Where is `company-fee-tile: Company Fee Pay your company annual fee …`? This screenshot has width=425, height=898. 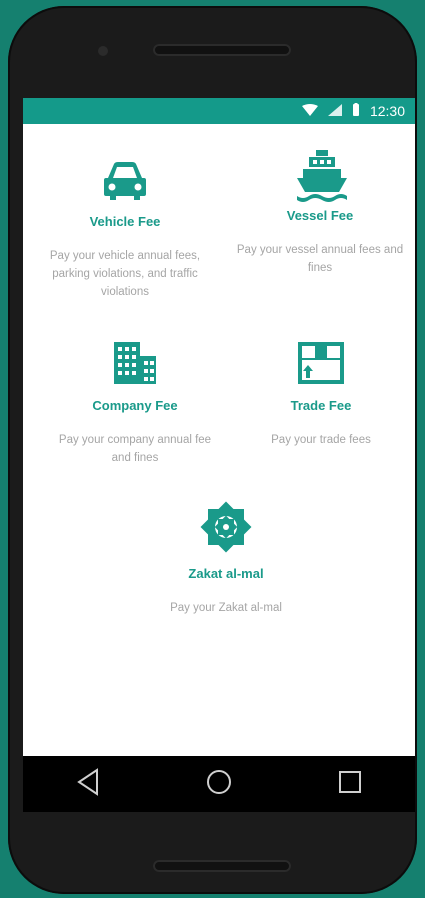
company-fee-tile: Company Fee Pay your company annual fee … is located at coordinates (135, 402).